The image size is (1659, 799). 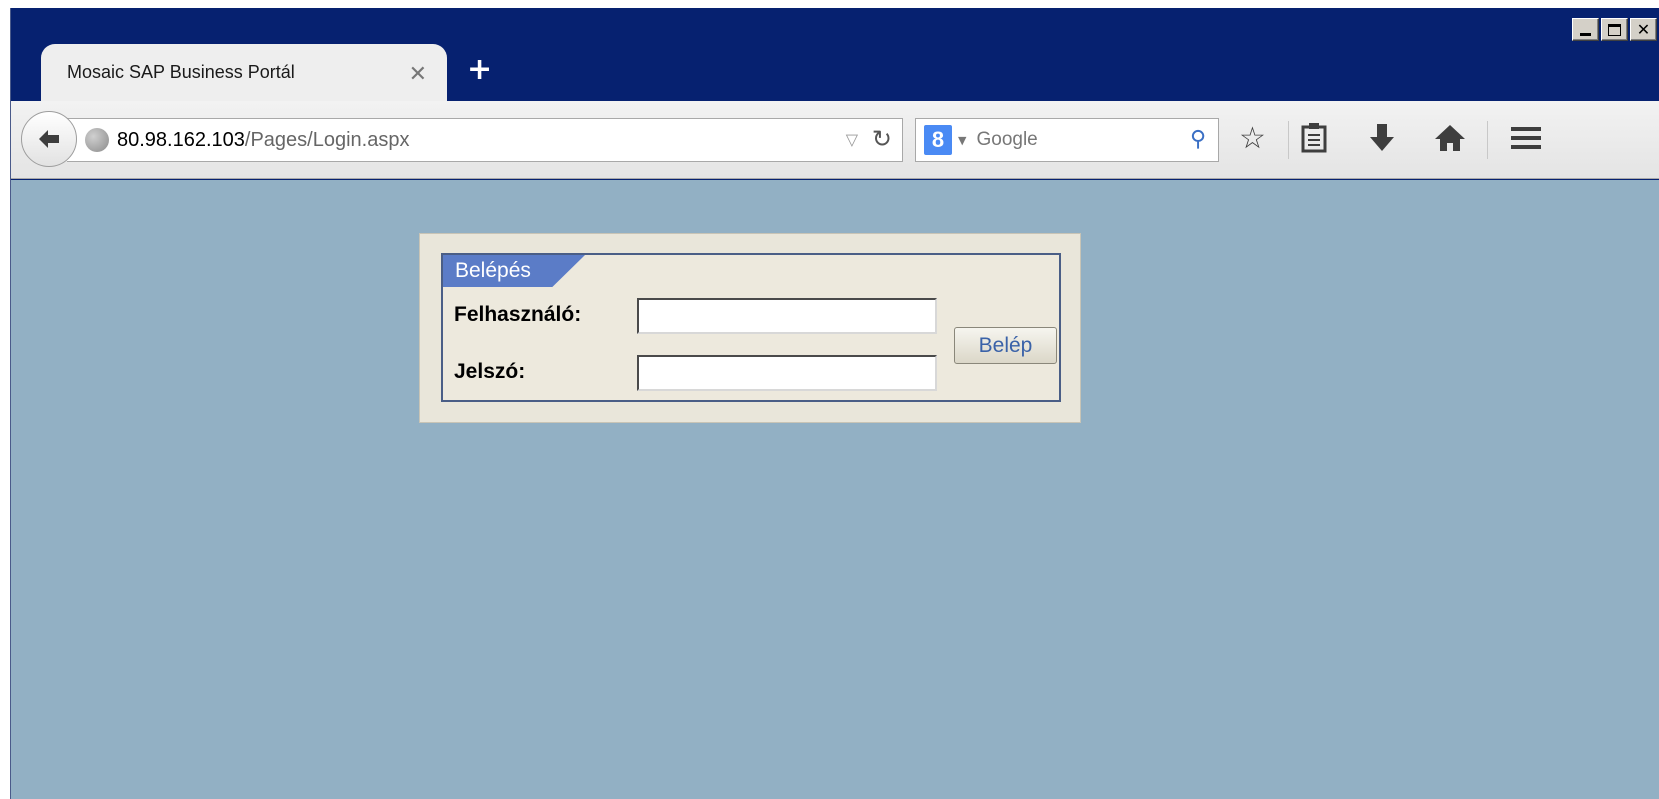 I want to click on home-icon, so click(x=1450, y=143).